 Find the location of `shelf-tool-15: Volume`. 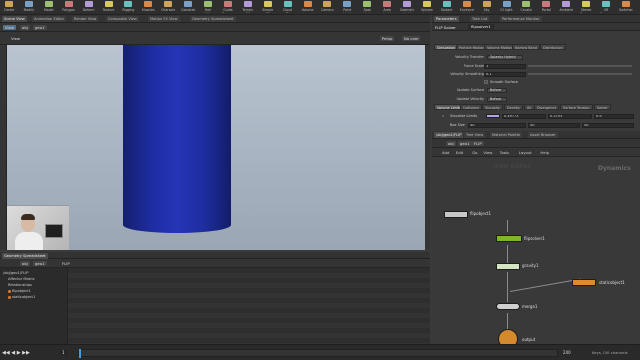

shelf-tool-15: Volume is located at coordinates (308, 7).